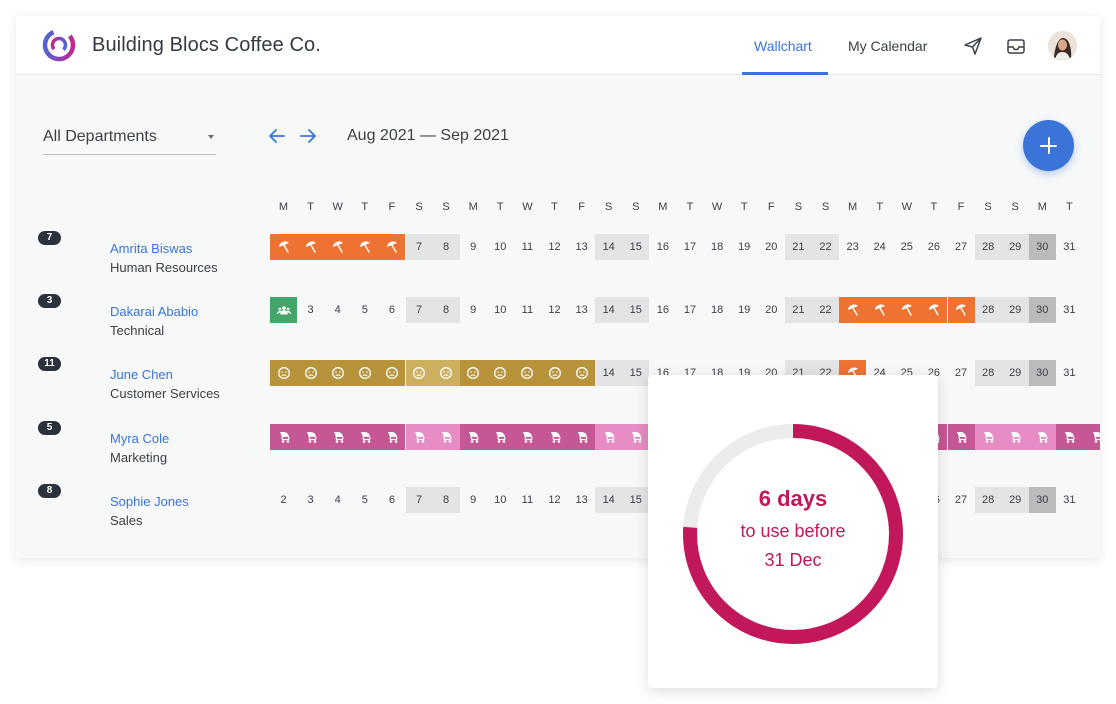  I want to click on day-cell: 18, so click(717, 247).